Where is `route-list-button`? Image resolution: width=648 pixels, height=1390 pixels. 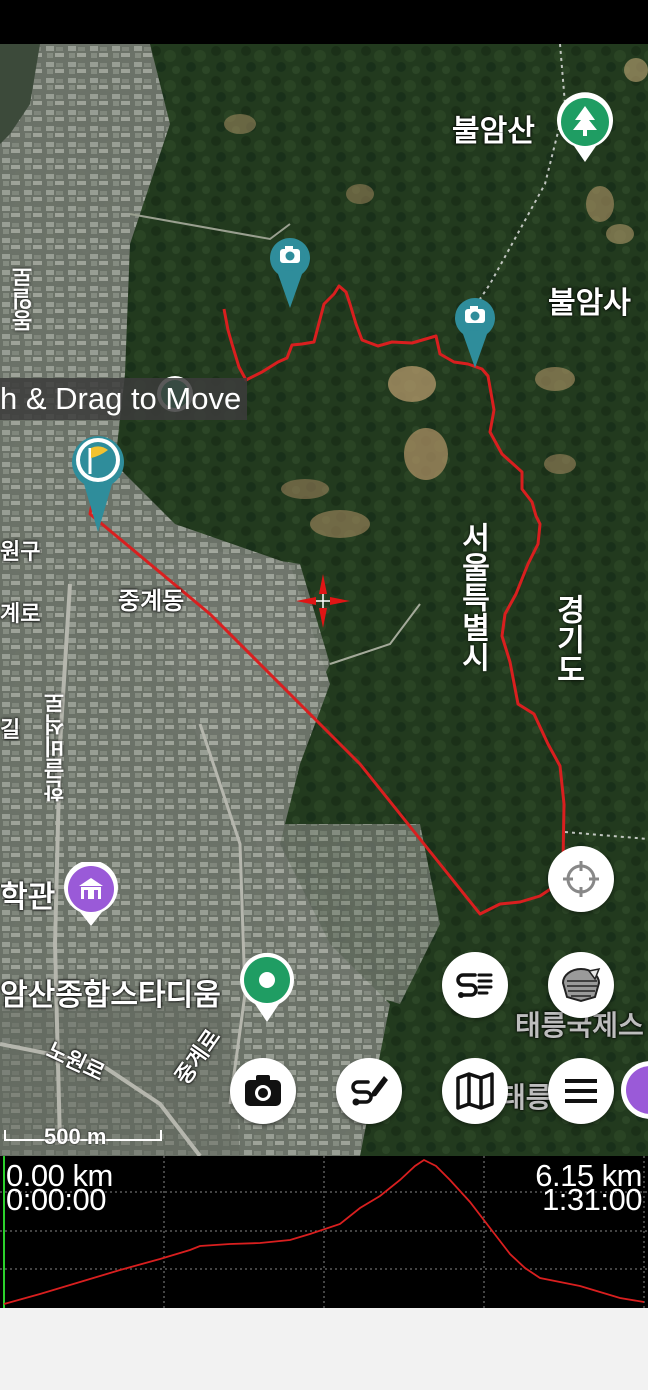 route-list-button is located at coordinates (475, 985).